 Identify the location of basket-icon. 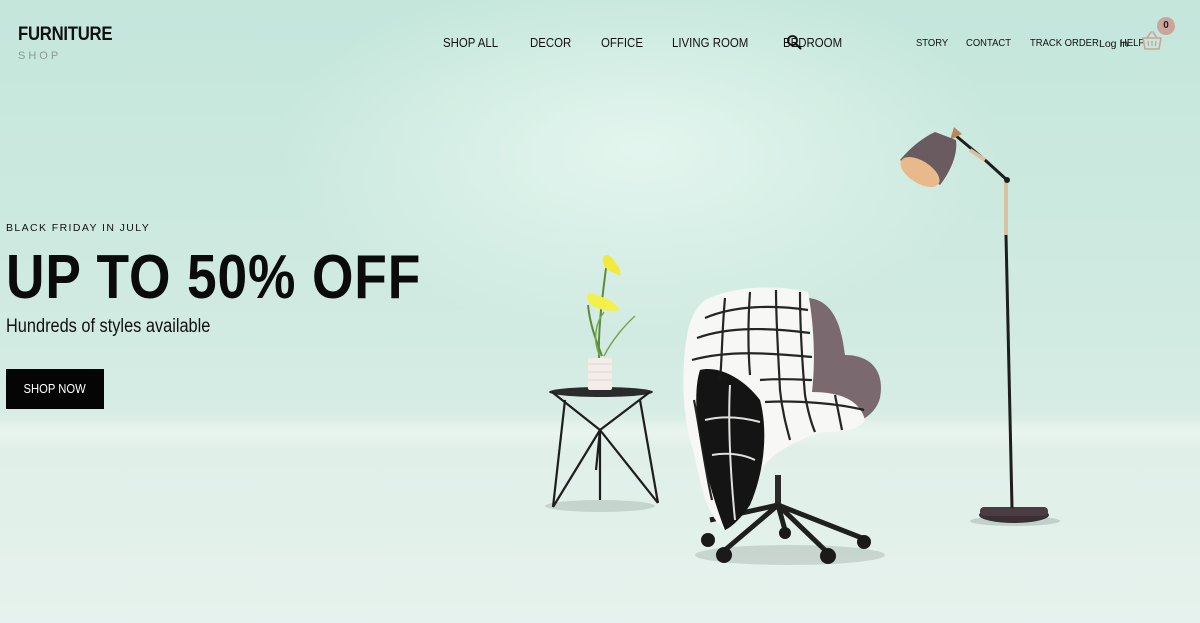
(1152, 41).